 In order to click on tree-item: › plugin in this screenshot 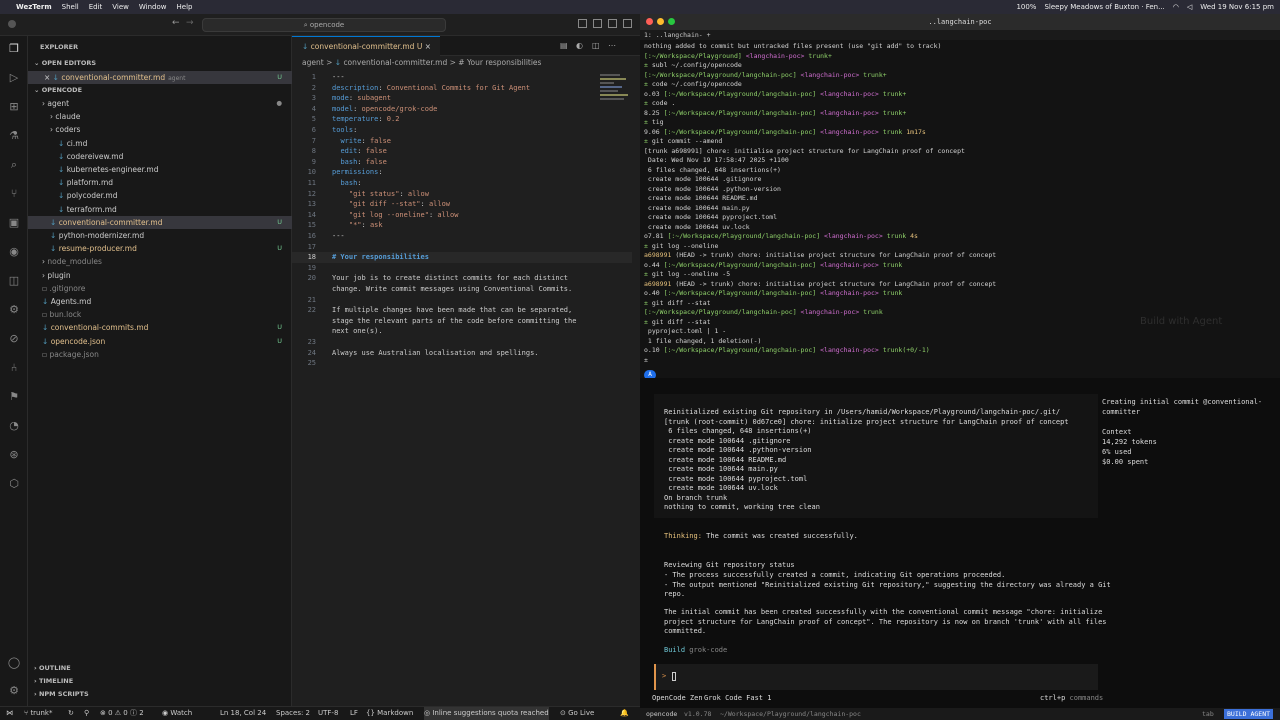, I will do `click(160, 275)`.